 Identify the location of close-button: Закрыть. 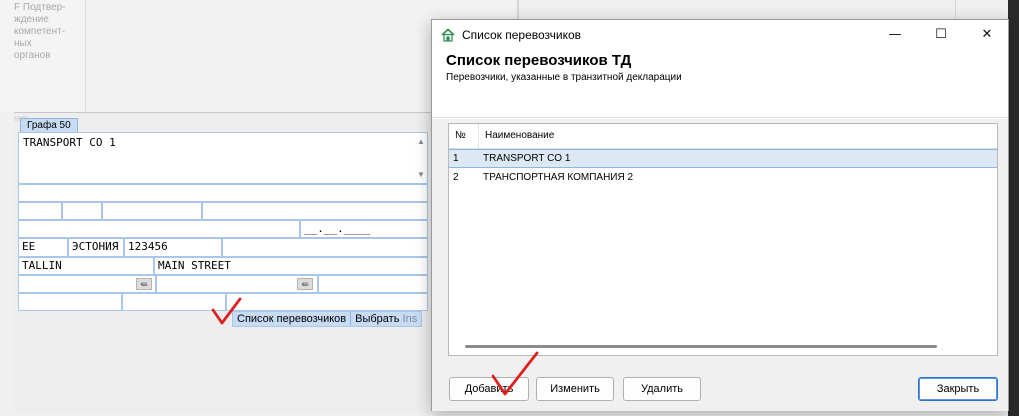
(958, 389).